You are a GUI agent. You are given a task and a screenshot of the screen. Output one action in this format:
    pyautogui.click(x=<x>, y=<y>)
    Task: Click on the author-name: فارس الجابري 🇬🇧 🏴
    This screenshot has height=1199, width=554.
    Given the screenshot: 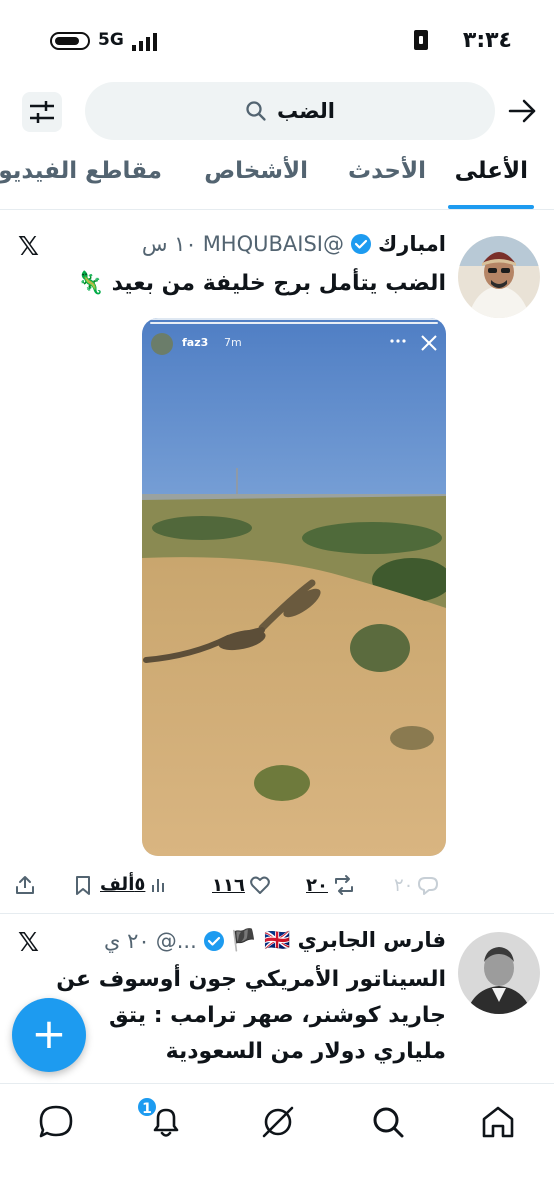 What is the action you would take?
    pyautogui.click(x=338, y=940)
    